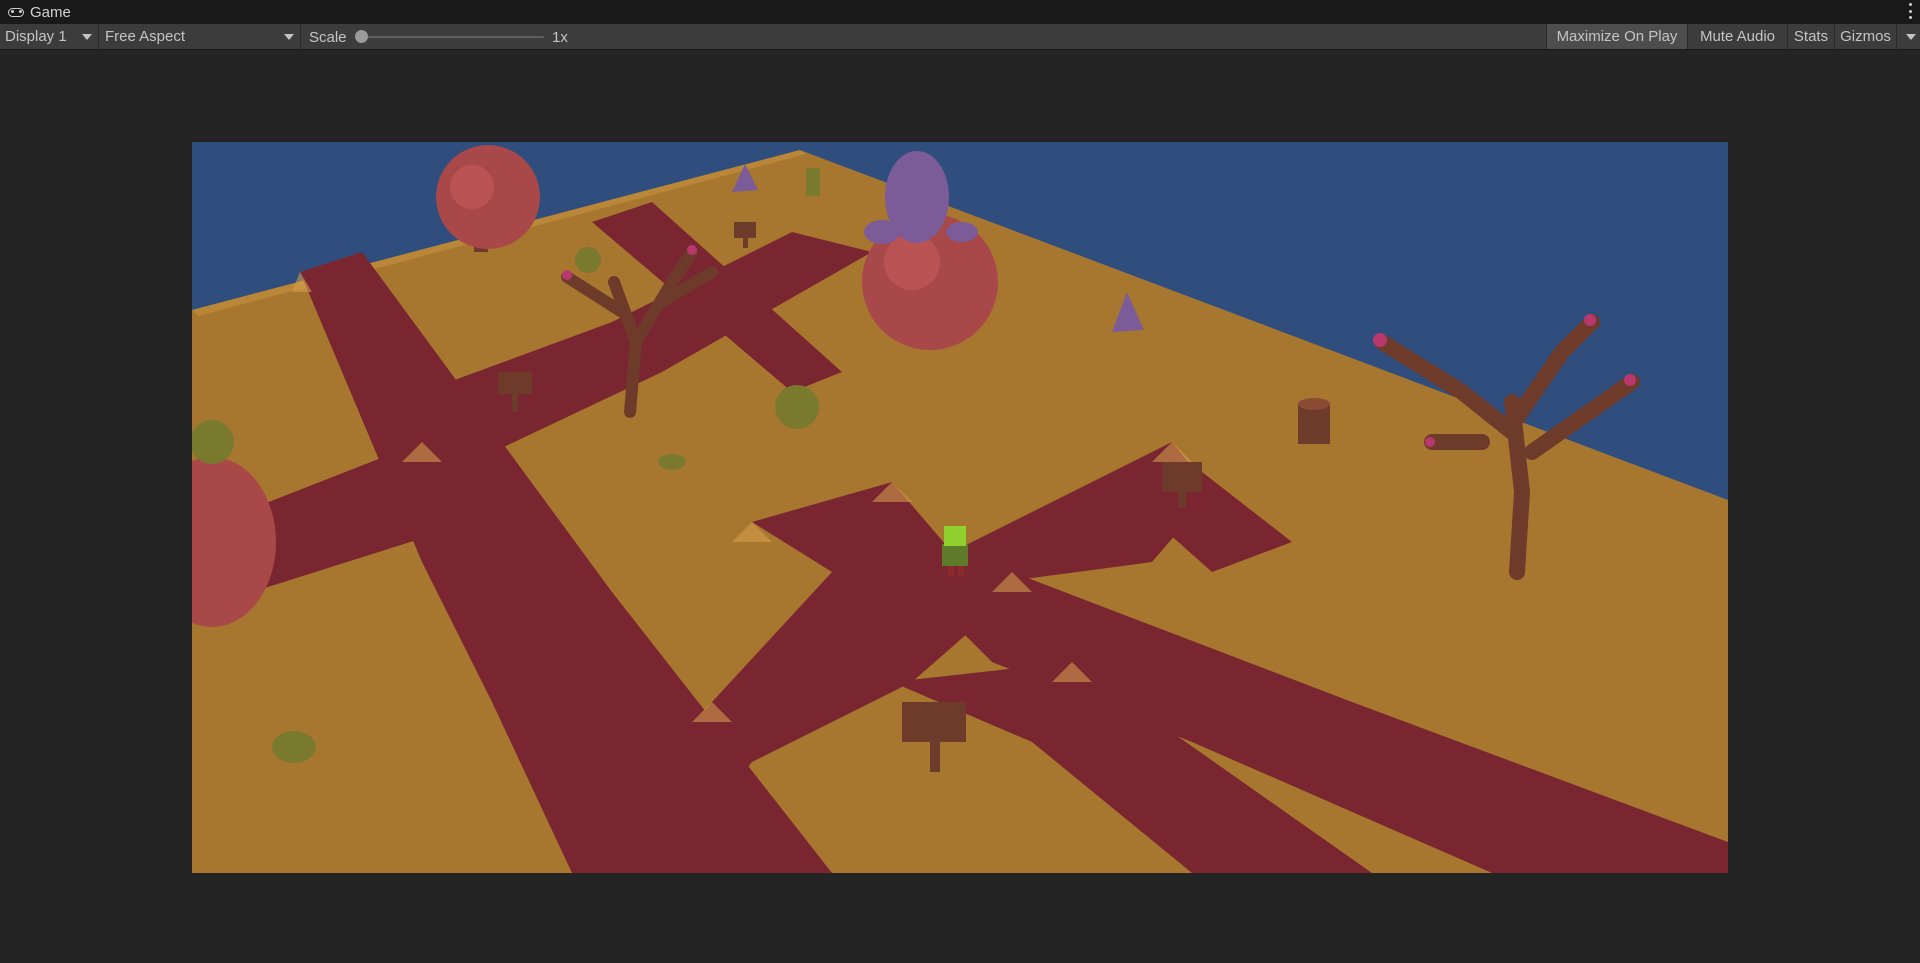 The width and height of the screenshot is (1920, 963). I want to click on stats-label: Stats, so click(1811, 36).